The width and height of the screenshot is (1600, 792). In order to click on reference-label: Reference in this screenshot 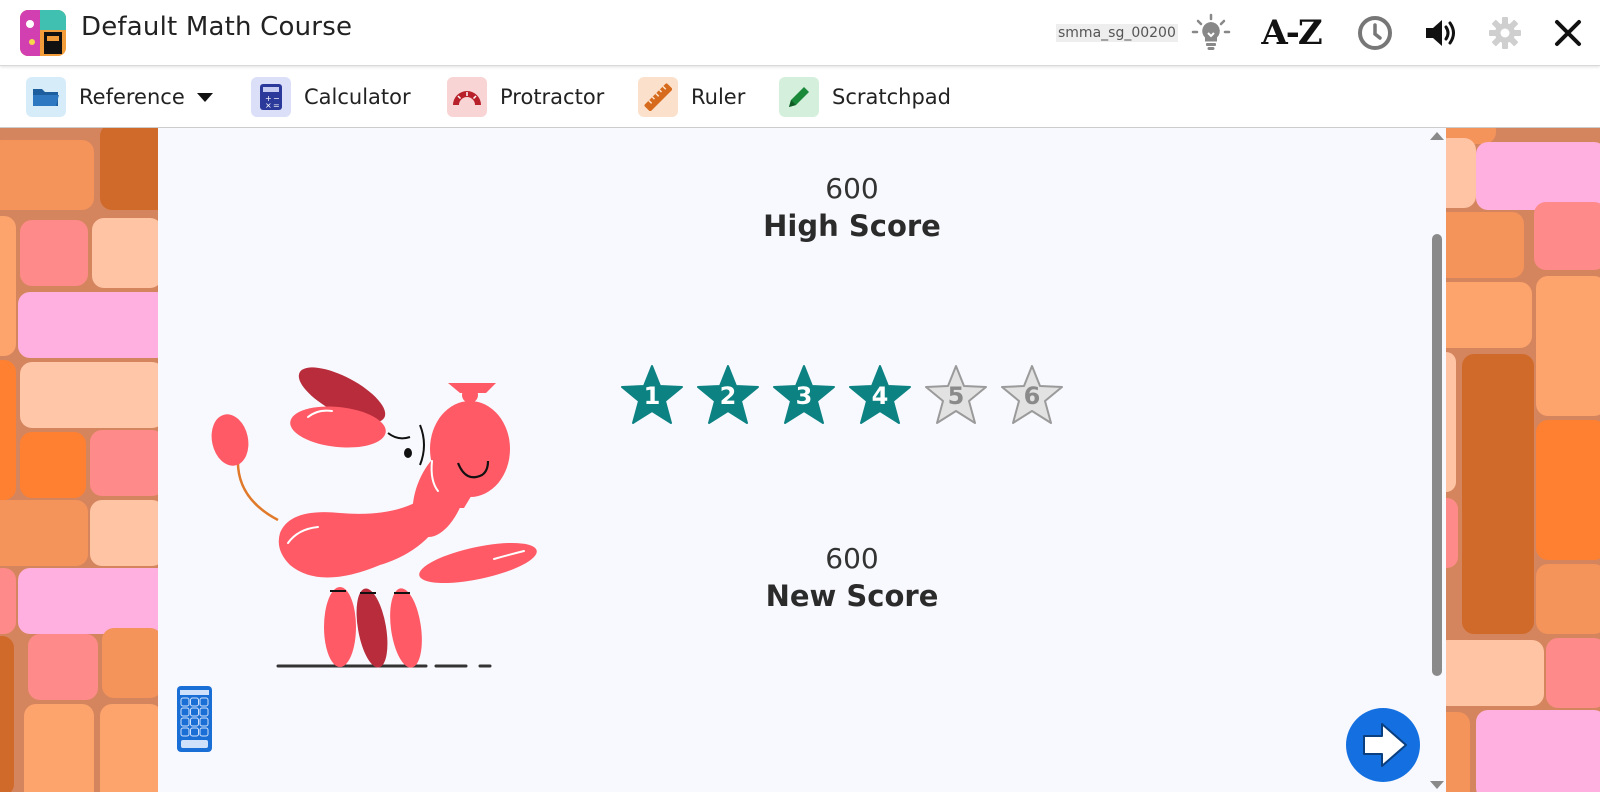, I will do `click(132, 97)`.